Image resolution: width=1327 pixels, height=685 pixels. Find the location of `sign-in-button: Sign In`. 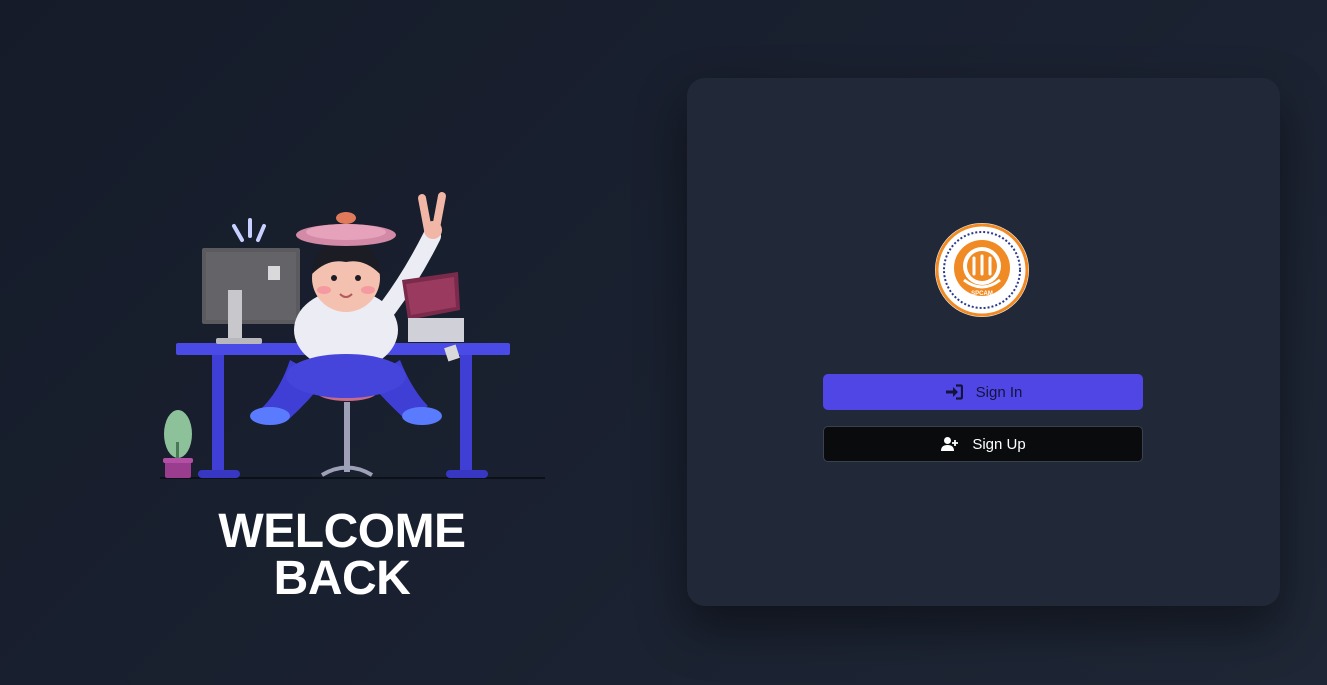

sign-in-button: Sign In is located at coordinates (983, 392).